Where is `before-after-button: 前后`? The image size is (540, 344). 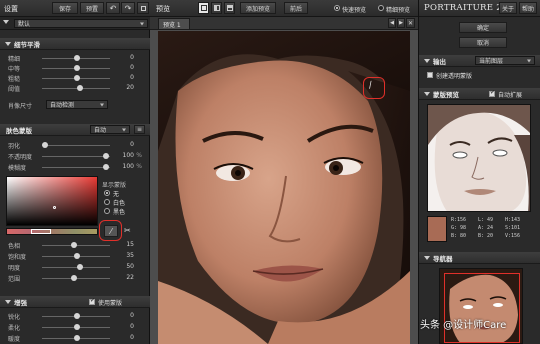
before-after-button: 前后 is located at coordinates (296, 8).